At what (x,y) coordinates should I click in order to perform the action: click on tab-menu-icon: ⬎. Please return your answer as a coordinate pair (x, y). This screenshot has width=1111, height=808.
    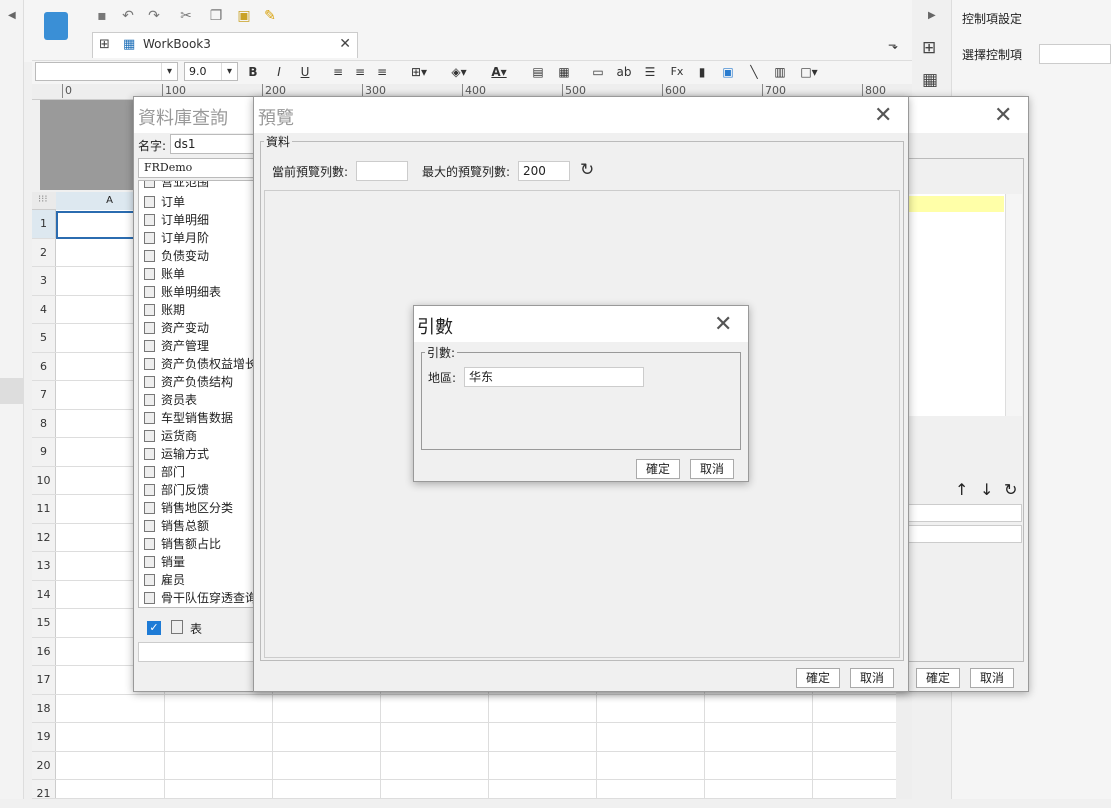
    Looking at the image, I should click on (893, 45).